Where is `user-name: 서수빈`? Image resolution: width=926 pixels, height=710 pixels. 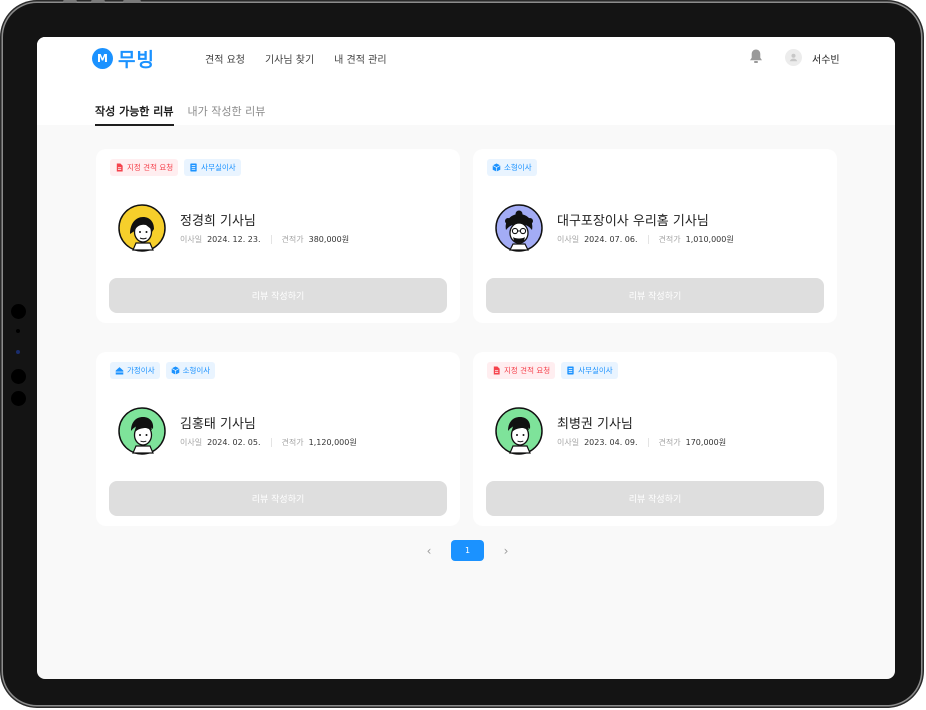 user-name: 서수빈 is located at coordinates (826, 58).